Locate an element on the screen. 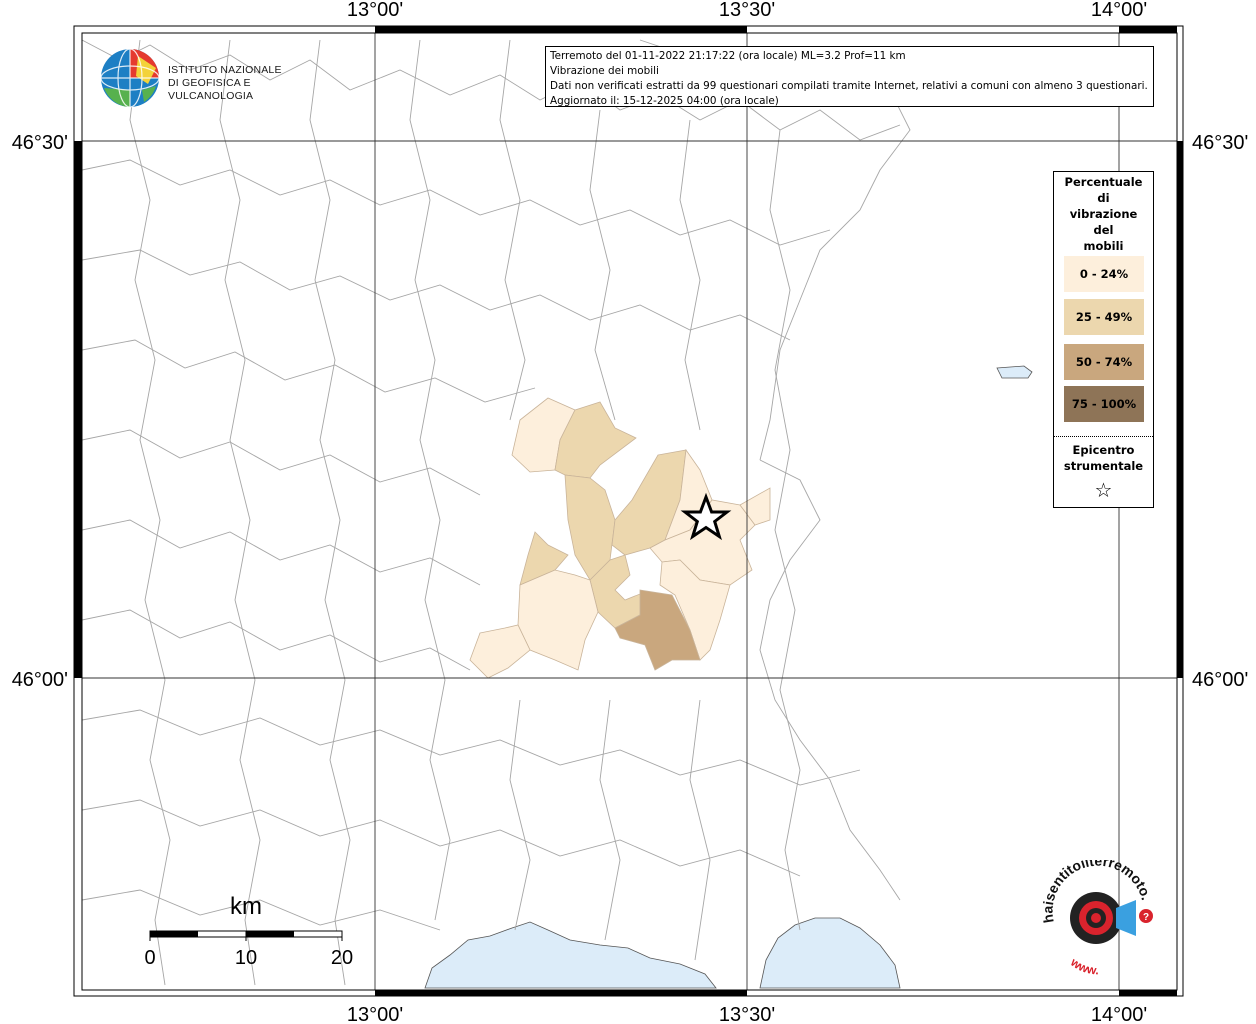  top-tick-label: 14°00' is located at coordinates (1119, 10).